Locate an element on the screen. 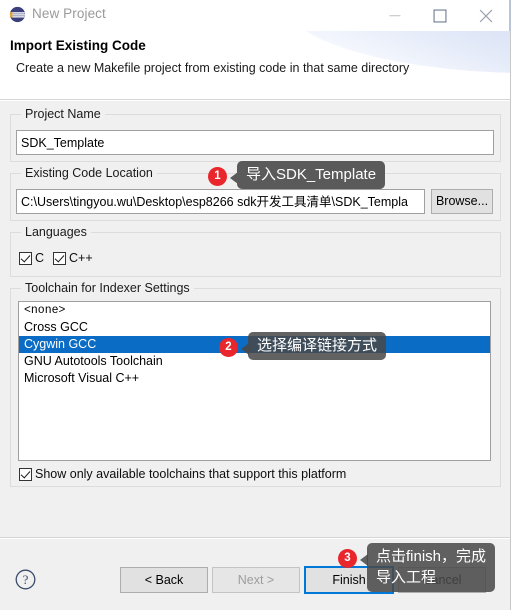 This screenshot has height=610, width=511. language-cpp-checkbox: C++ is located at coordinates (73, 258).